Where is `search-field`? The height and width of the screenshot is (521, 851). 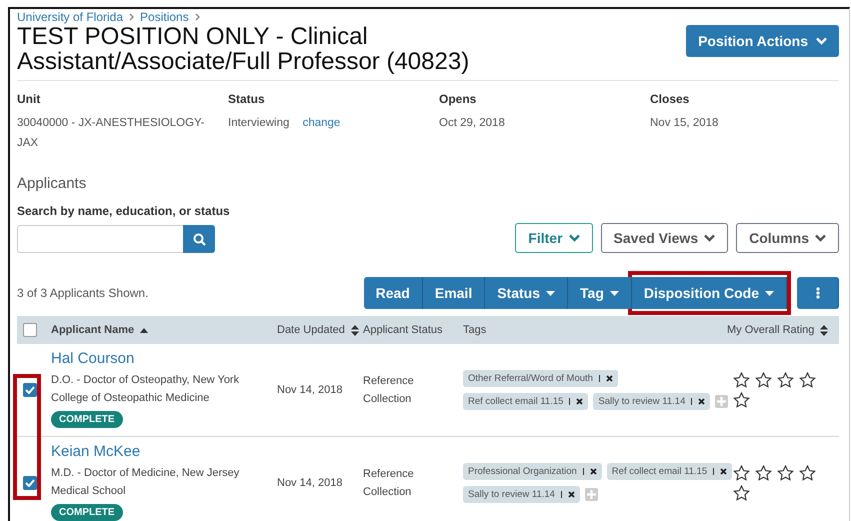 search-field is located at coordinates (100, 239).